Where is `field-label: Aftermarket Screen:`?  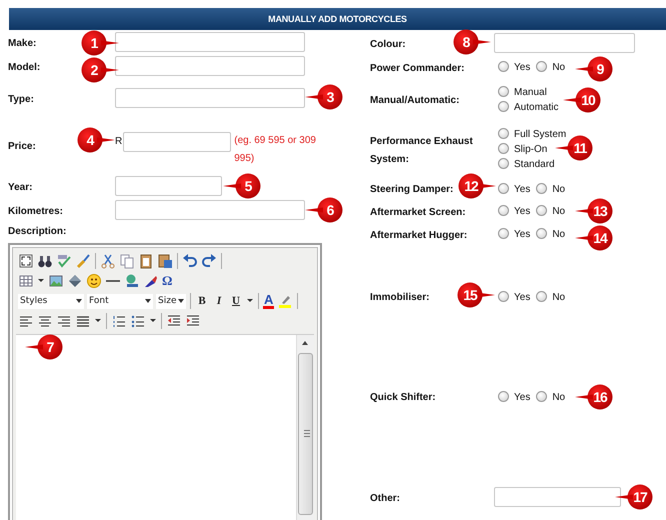 field-label: Aftermarket Screen: is located at coordinates (418, 212).